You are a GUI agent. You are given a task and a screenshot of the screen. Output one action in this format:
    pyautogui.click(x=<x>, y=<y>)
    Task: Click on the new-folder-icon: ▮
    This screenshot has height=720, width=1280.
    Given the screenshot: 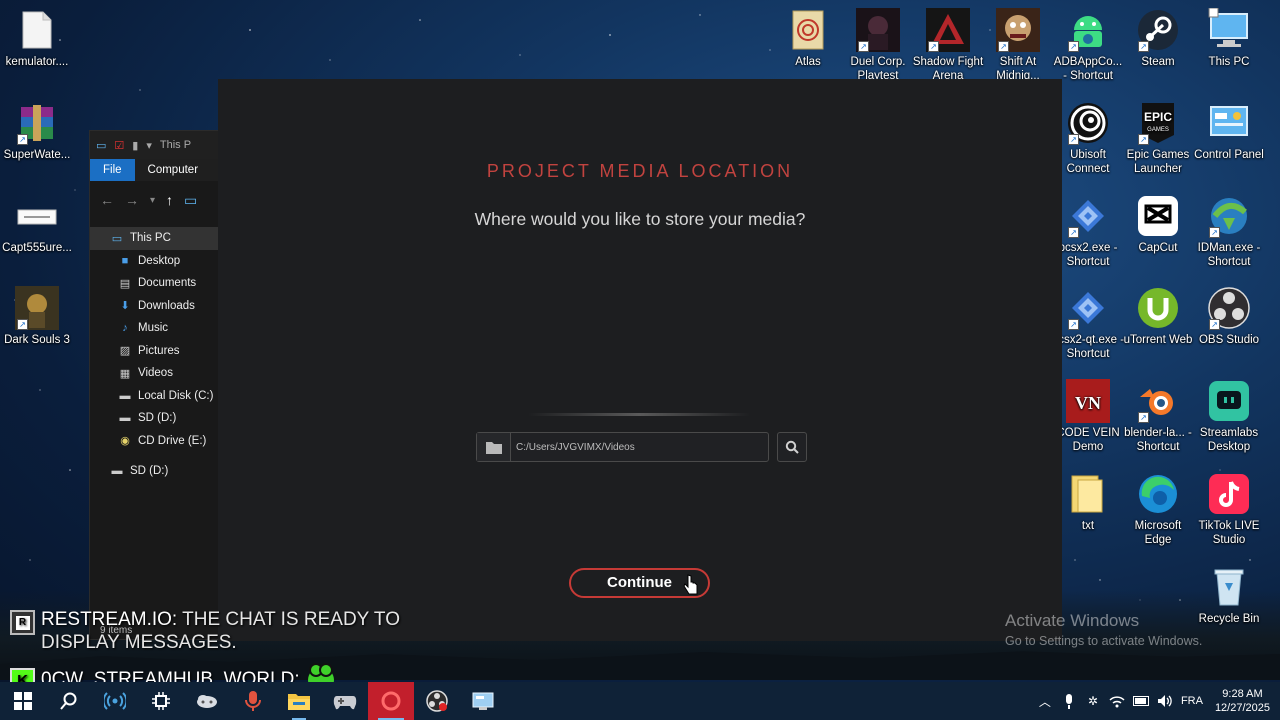 What is the action you would take?
    pyautogui.click(x=135, y=145)
    